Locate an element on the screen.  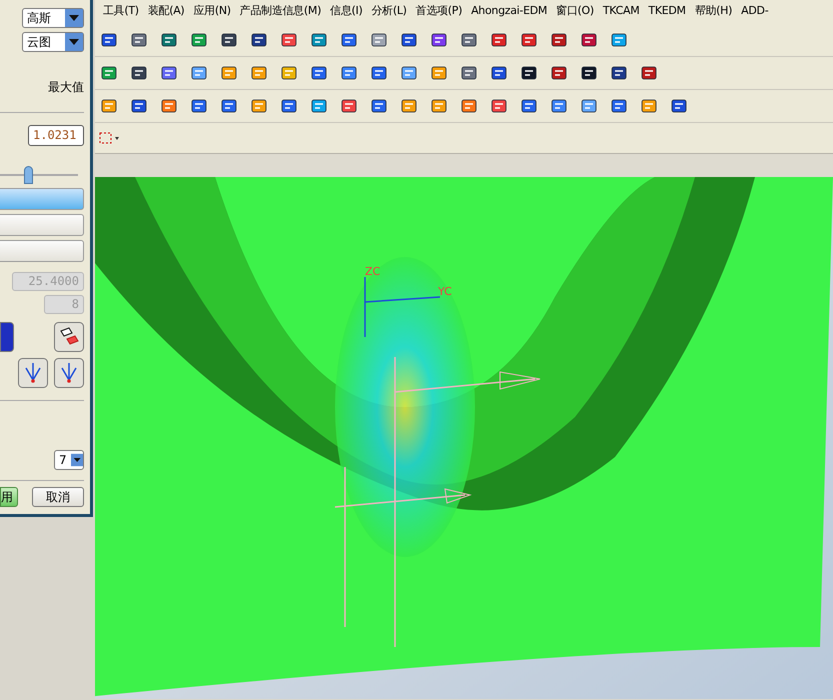
menu-item: ADD- is located at coordinates (754, 11).